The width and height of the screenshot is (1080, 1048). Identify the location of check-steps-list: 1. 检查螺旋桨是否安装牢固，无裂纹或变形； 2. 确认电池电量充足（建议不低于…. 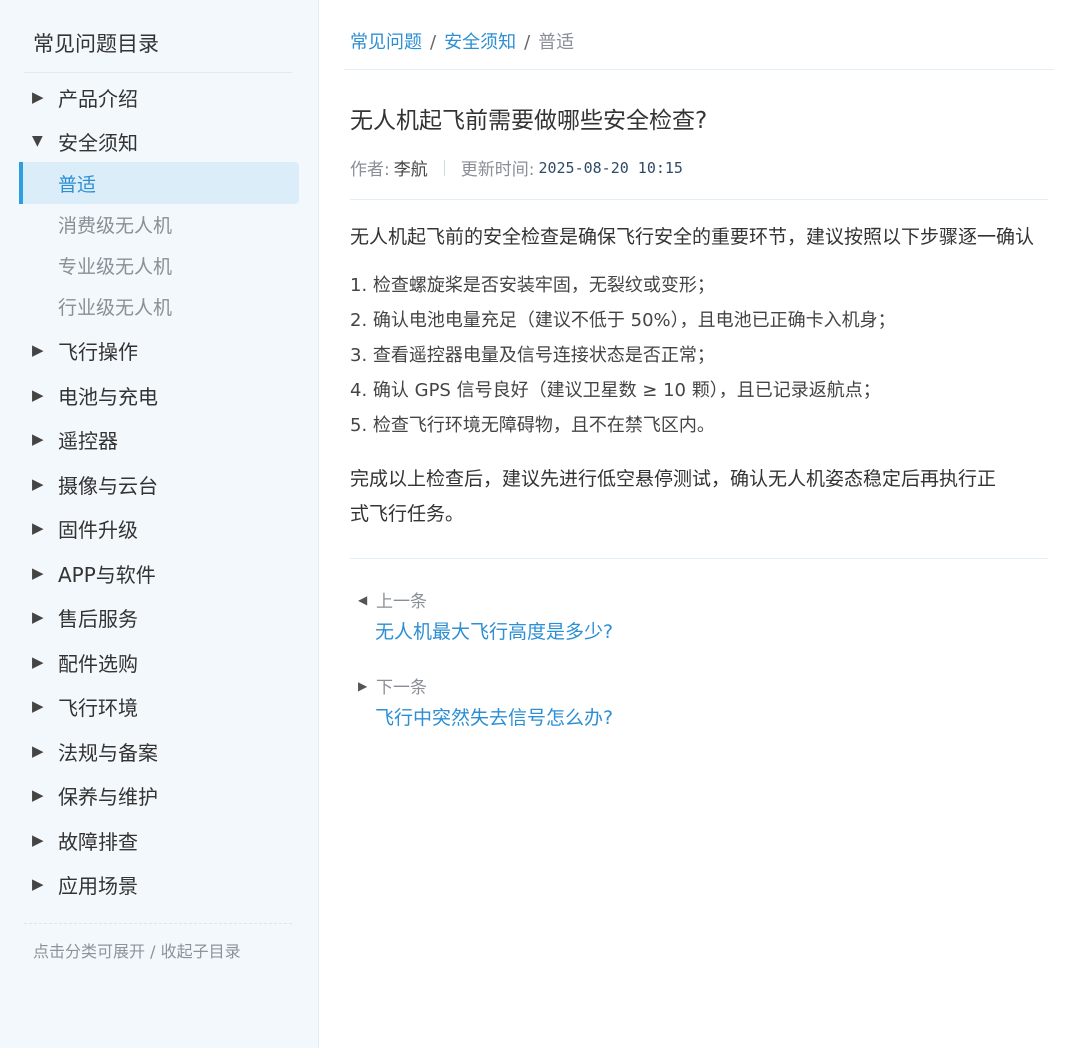
(623, 358).